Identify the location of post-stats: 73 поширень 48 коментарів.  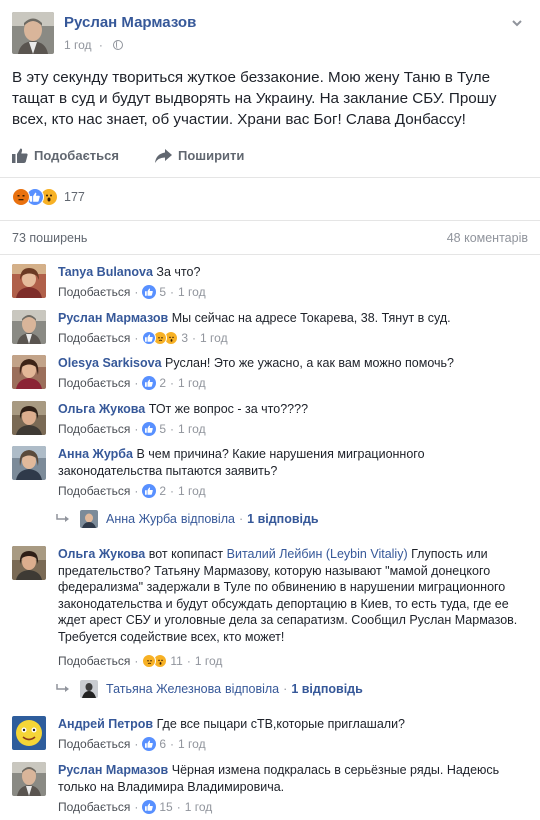
(270, 238).